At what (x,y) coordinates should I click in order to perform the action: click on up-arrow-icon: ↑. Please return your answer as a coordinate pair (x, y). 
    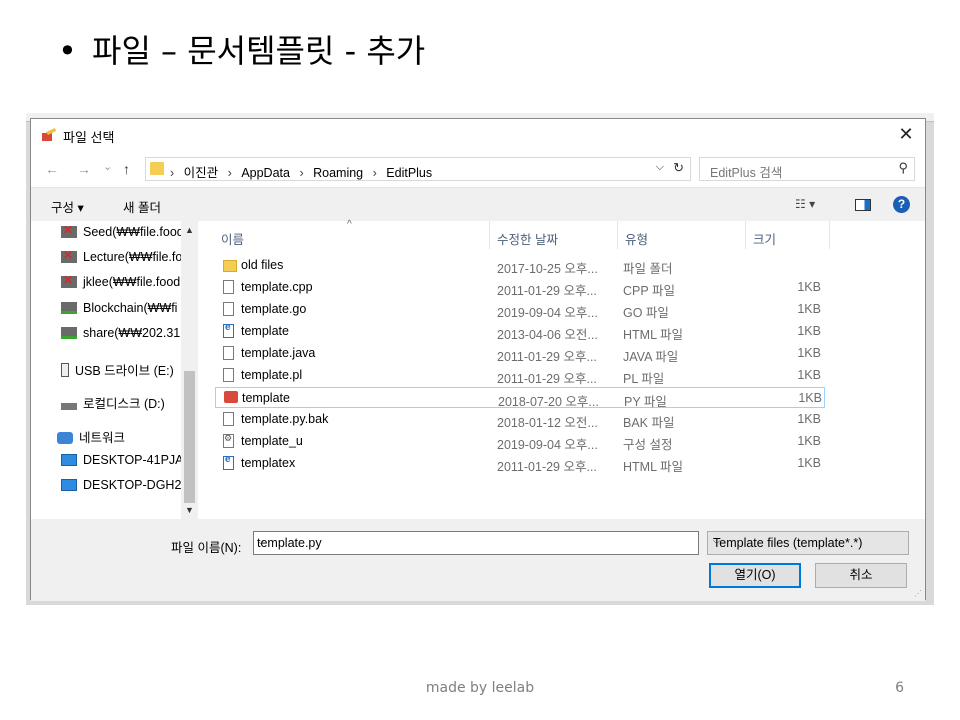
    Looking at the image, I should click on (126, 169).